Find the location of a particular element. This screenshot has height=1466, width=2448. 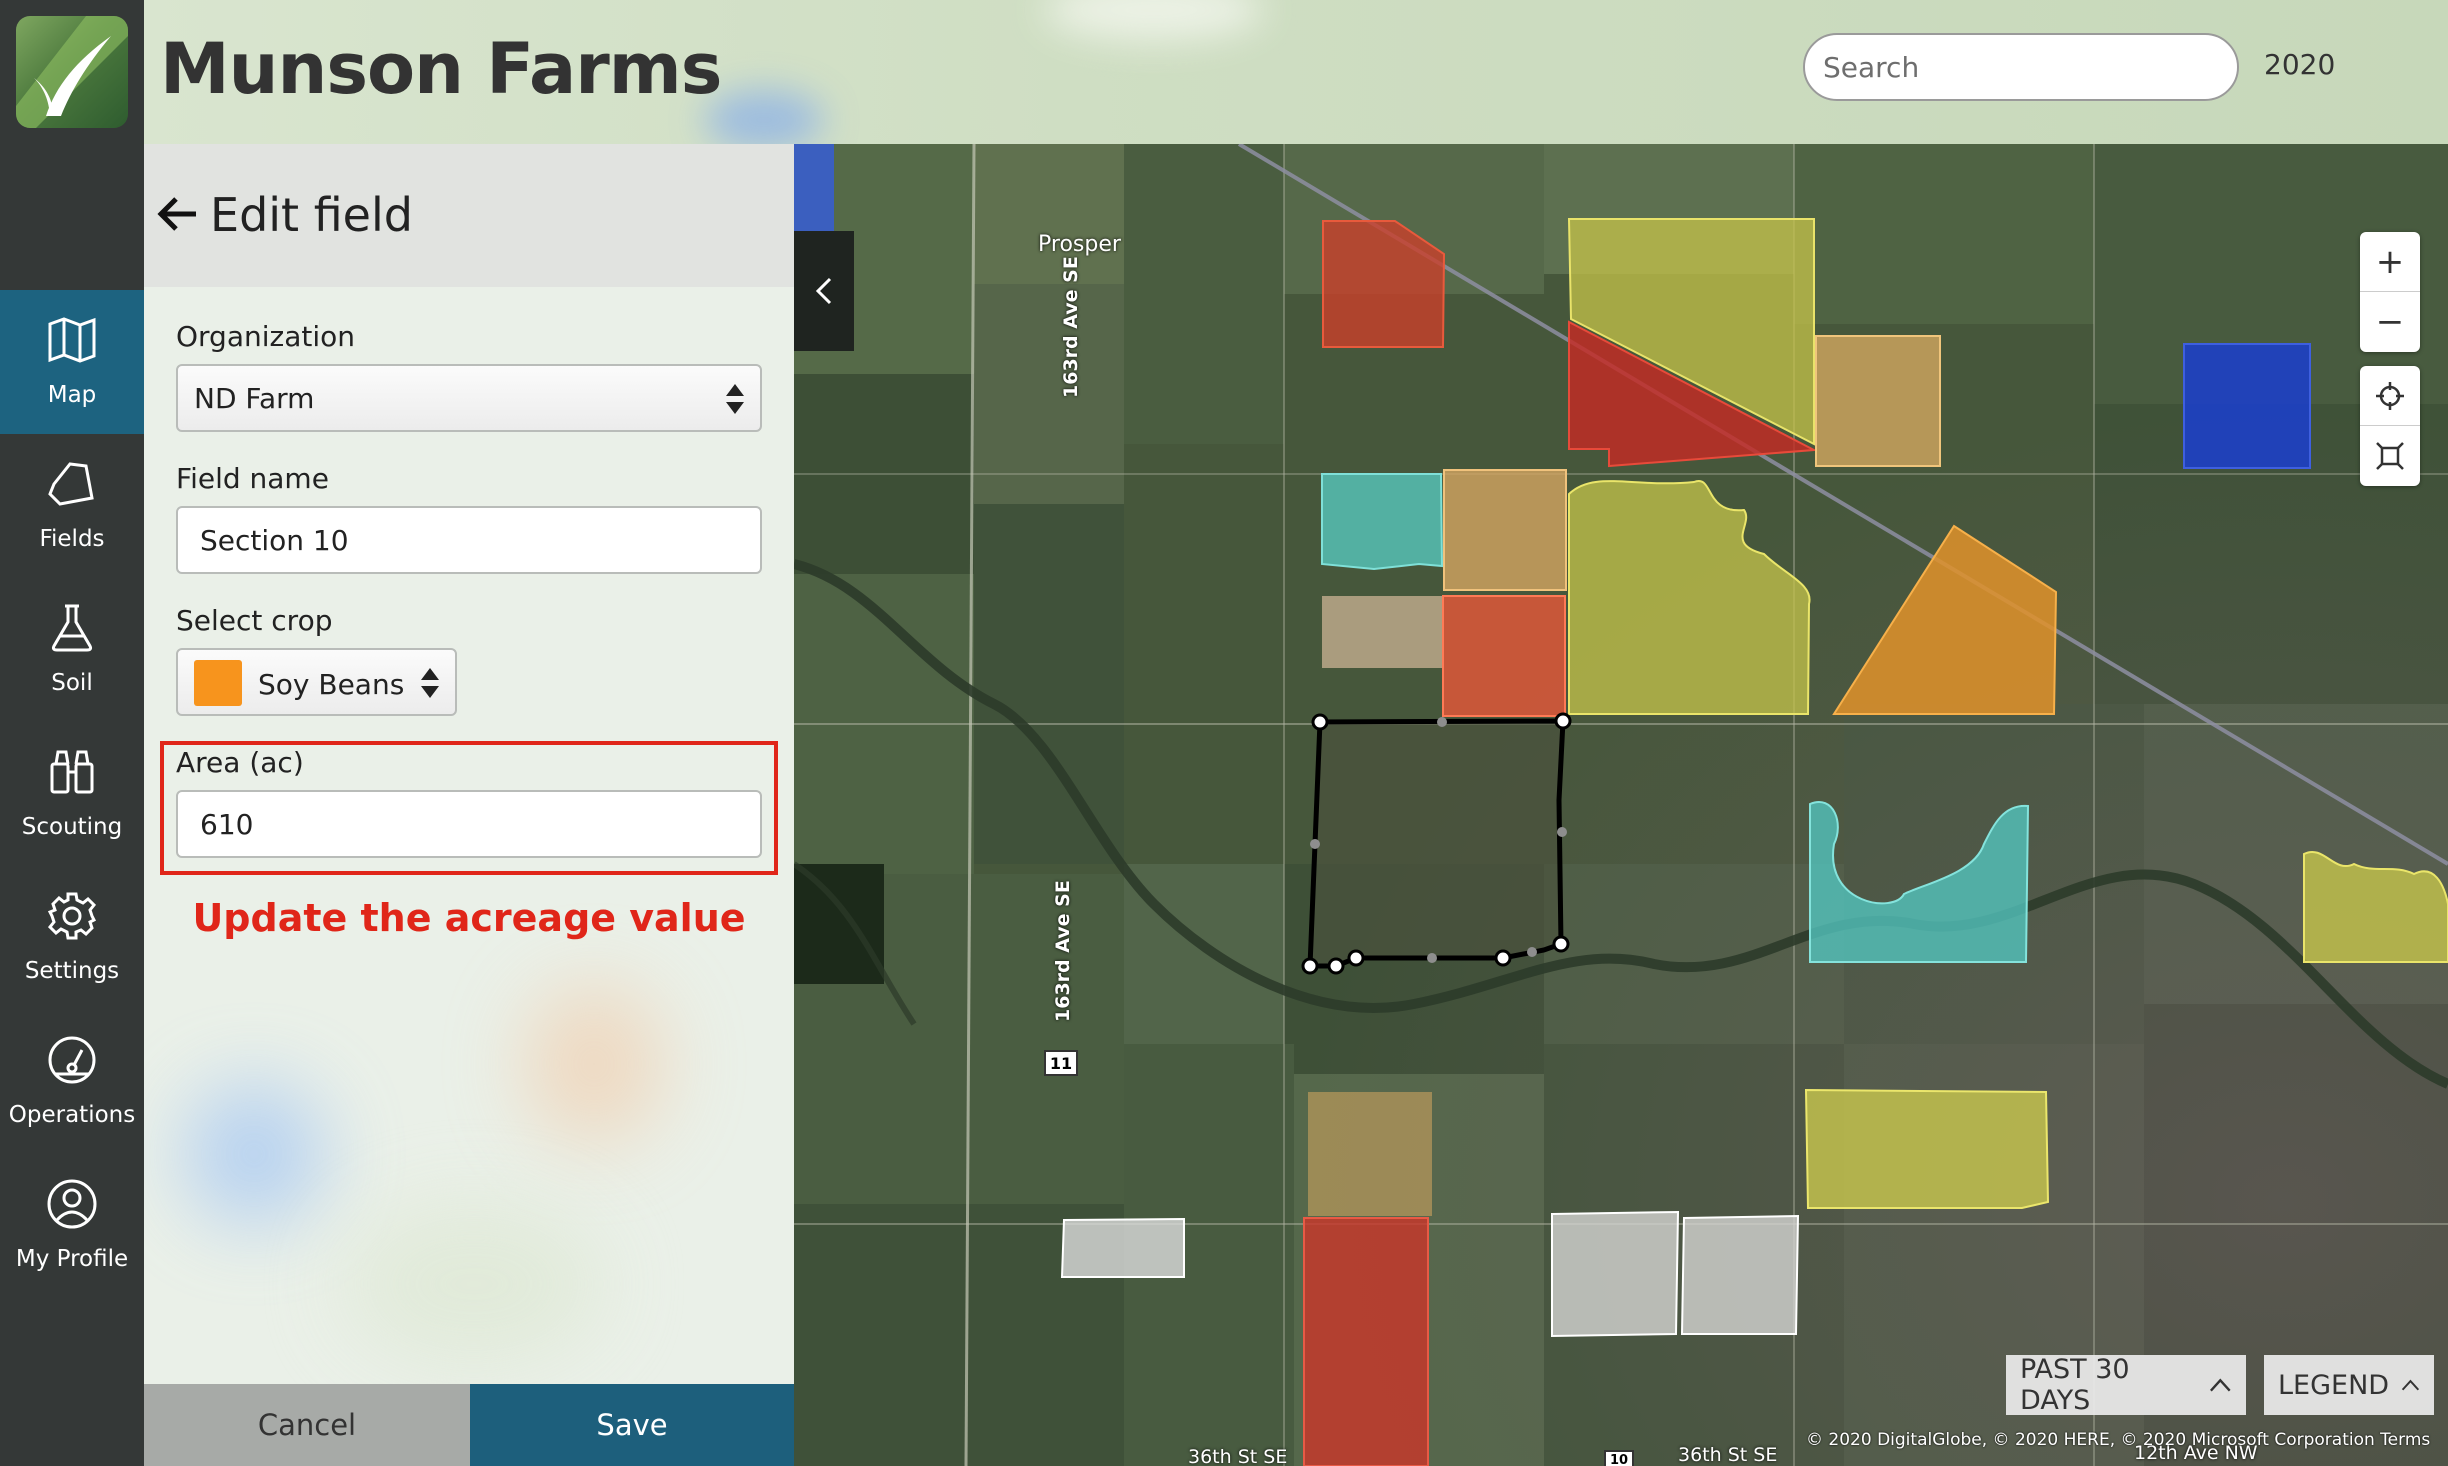

highway-shield-10: 10 is located at coordinates (1619, 1458).